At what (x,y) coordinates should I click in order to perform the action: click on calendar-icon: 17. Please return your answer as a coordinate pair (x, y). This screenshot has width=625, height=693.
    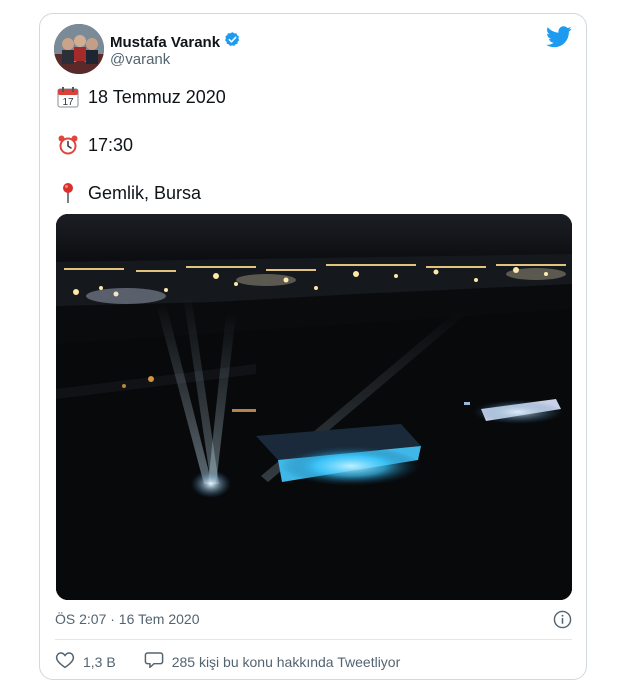
    Looking at the image, I should click on (68, 97).